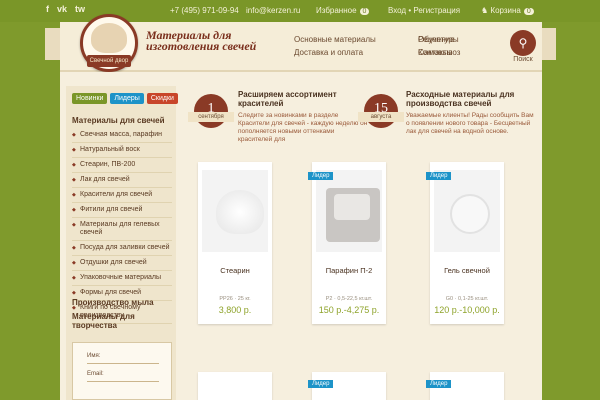 Image resolution: width=600 pixels, height=400 pixels. I want to click on nav-recipes: Рецептуры, so click(438, 39).